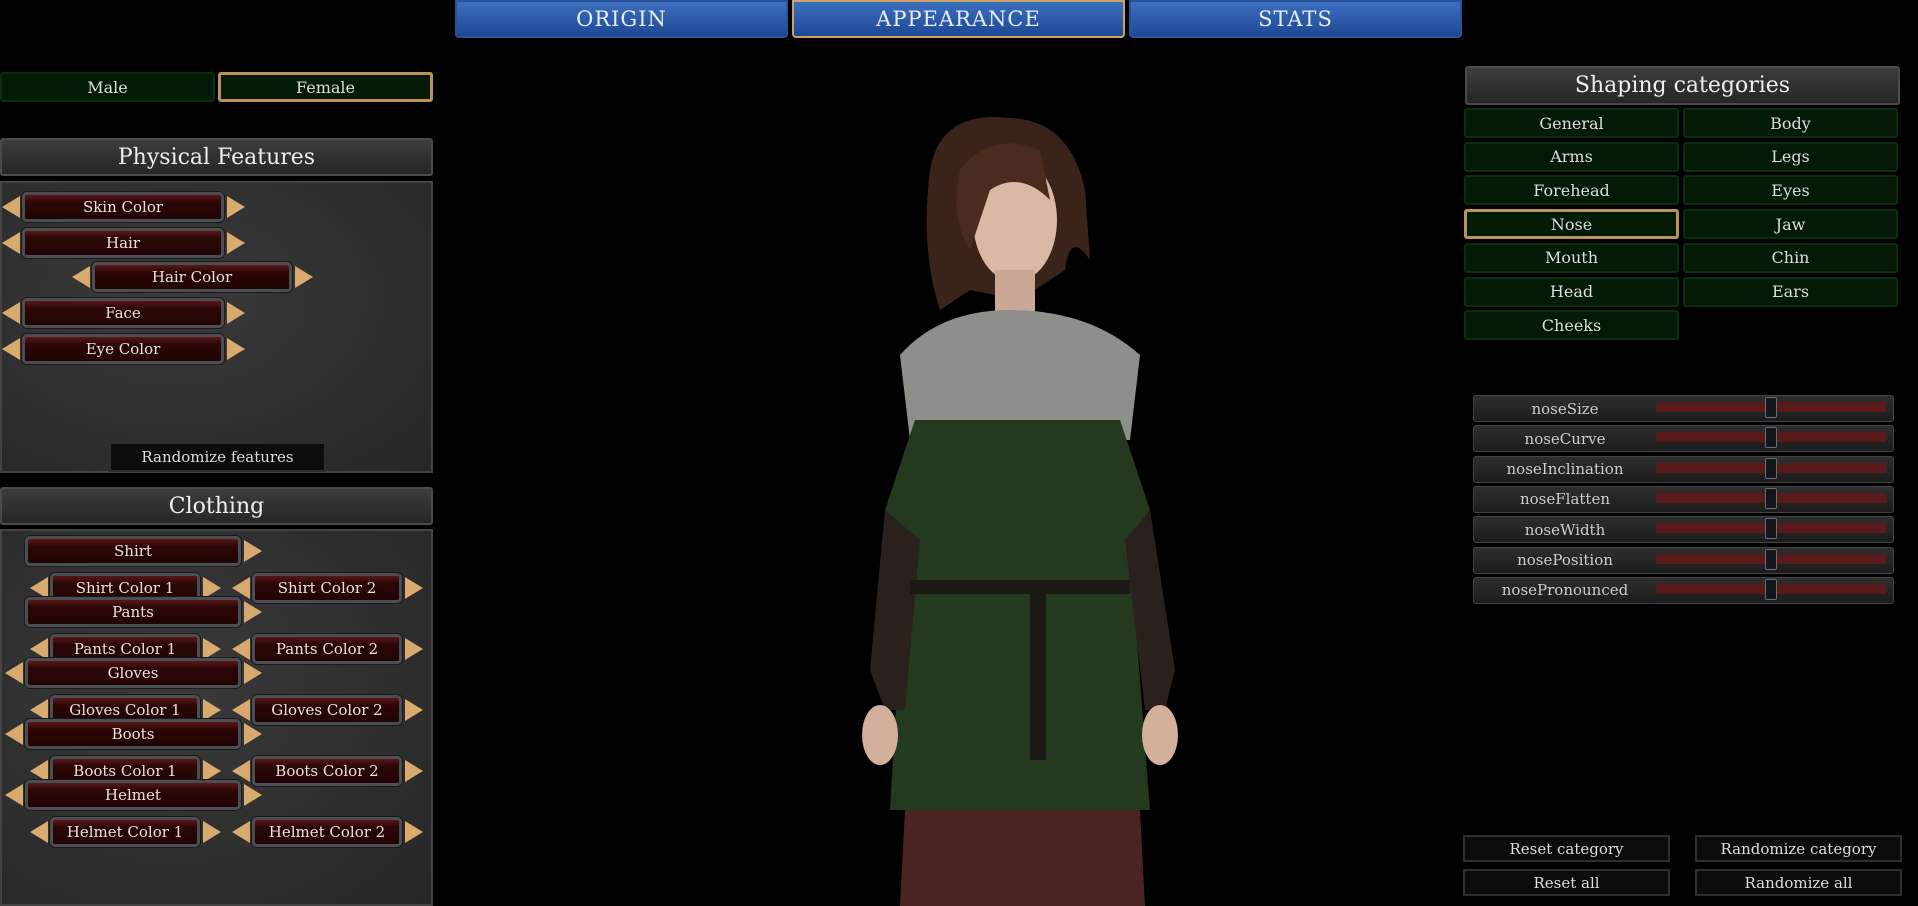 This screenshot has width=1918, height=906. What do you see at coordinates (325, 87) in the screenshot?
I see `gender-female-button: Female` at bounding box center [325, 87].